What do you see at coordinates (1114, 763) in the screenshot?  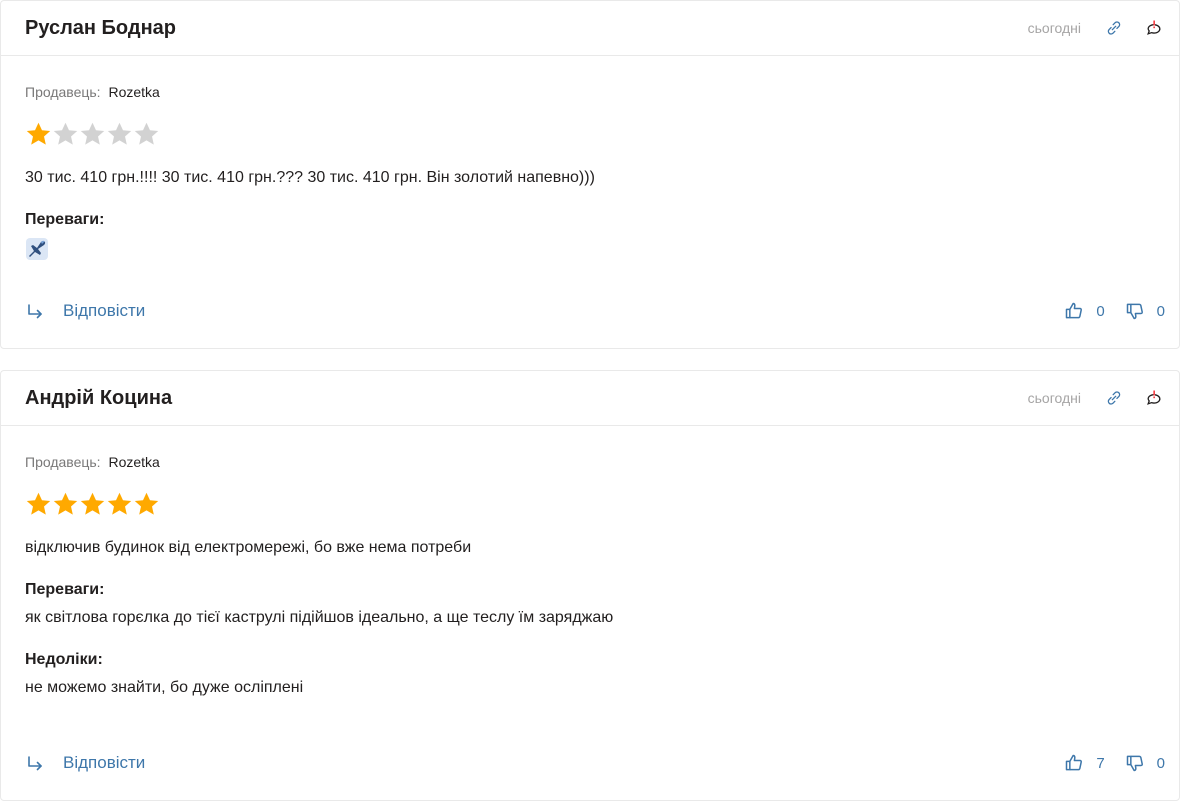 I see `votes: 7 0` at bounding box center [1114, 763].